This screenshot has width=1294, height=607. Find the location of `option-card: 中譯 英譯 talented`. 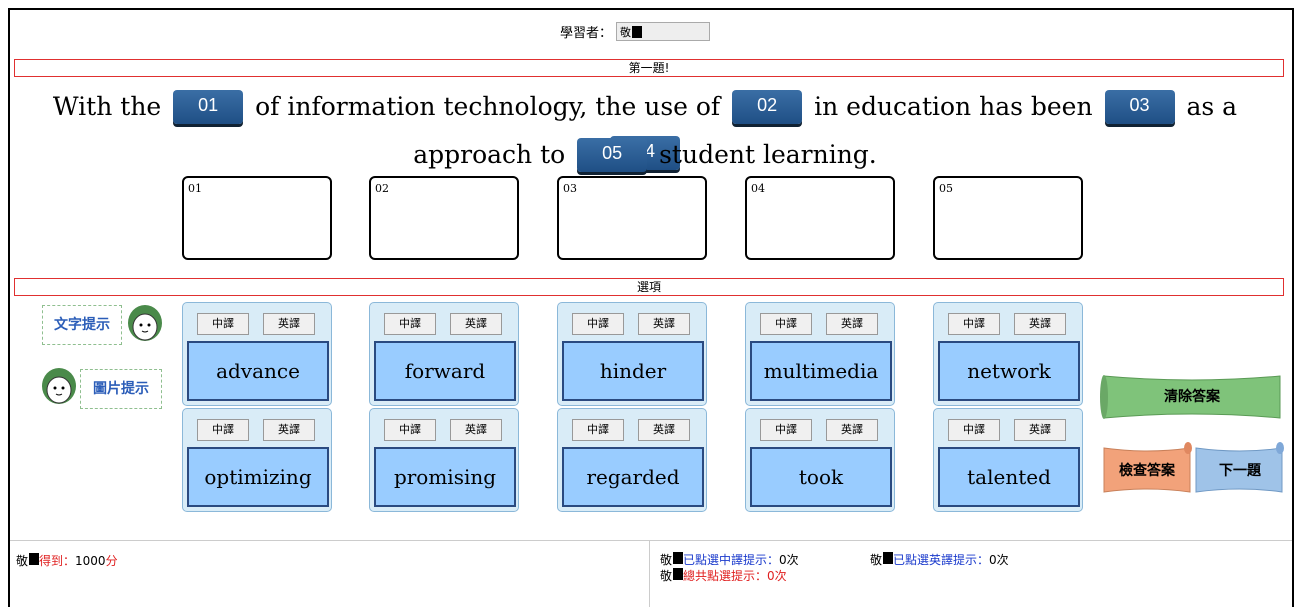

option-card: 中譯 英譯 talented is located at coordinates (1008, 460).